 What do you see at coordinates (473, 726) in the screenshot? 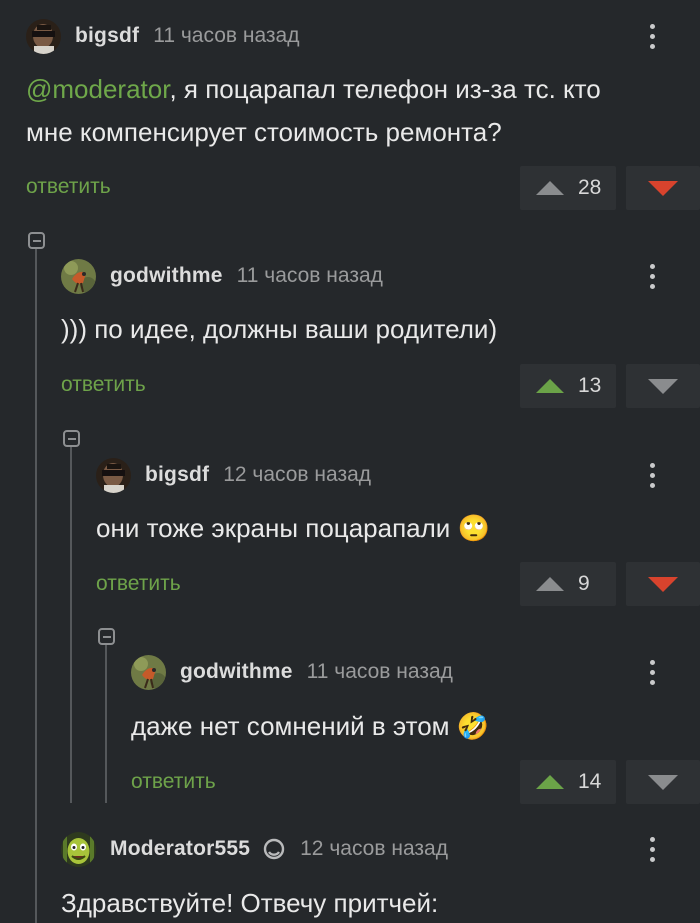
I see `rofl-emoji-icon: 🤣` at bounding box center [473, 726].